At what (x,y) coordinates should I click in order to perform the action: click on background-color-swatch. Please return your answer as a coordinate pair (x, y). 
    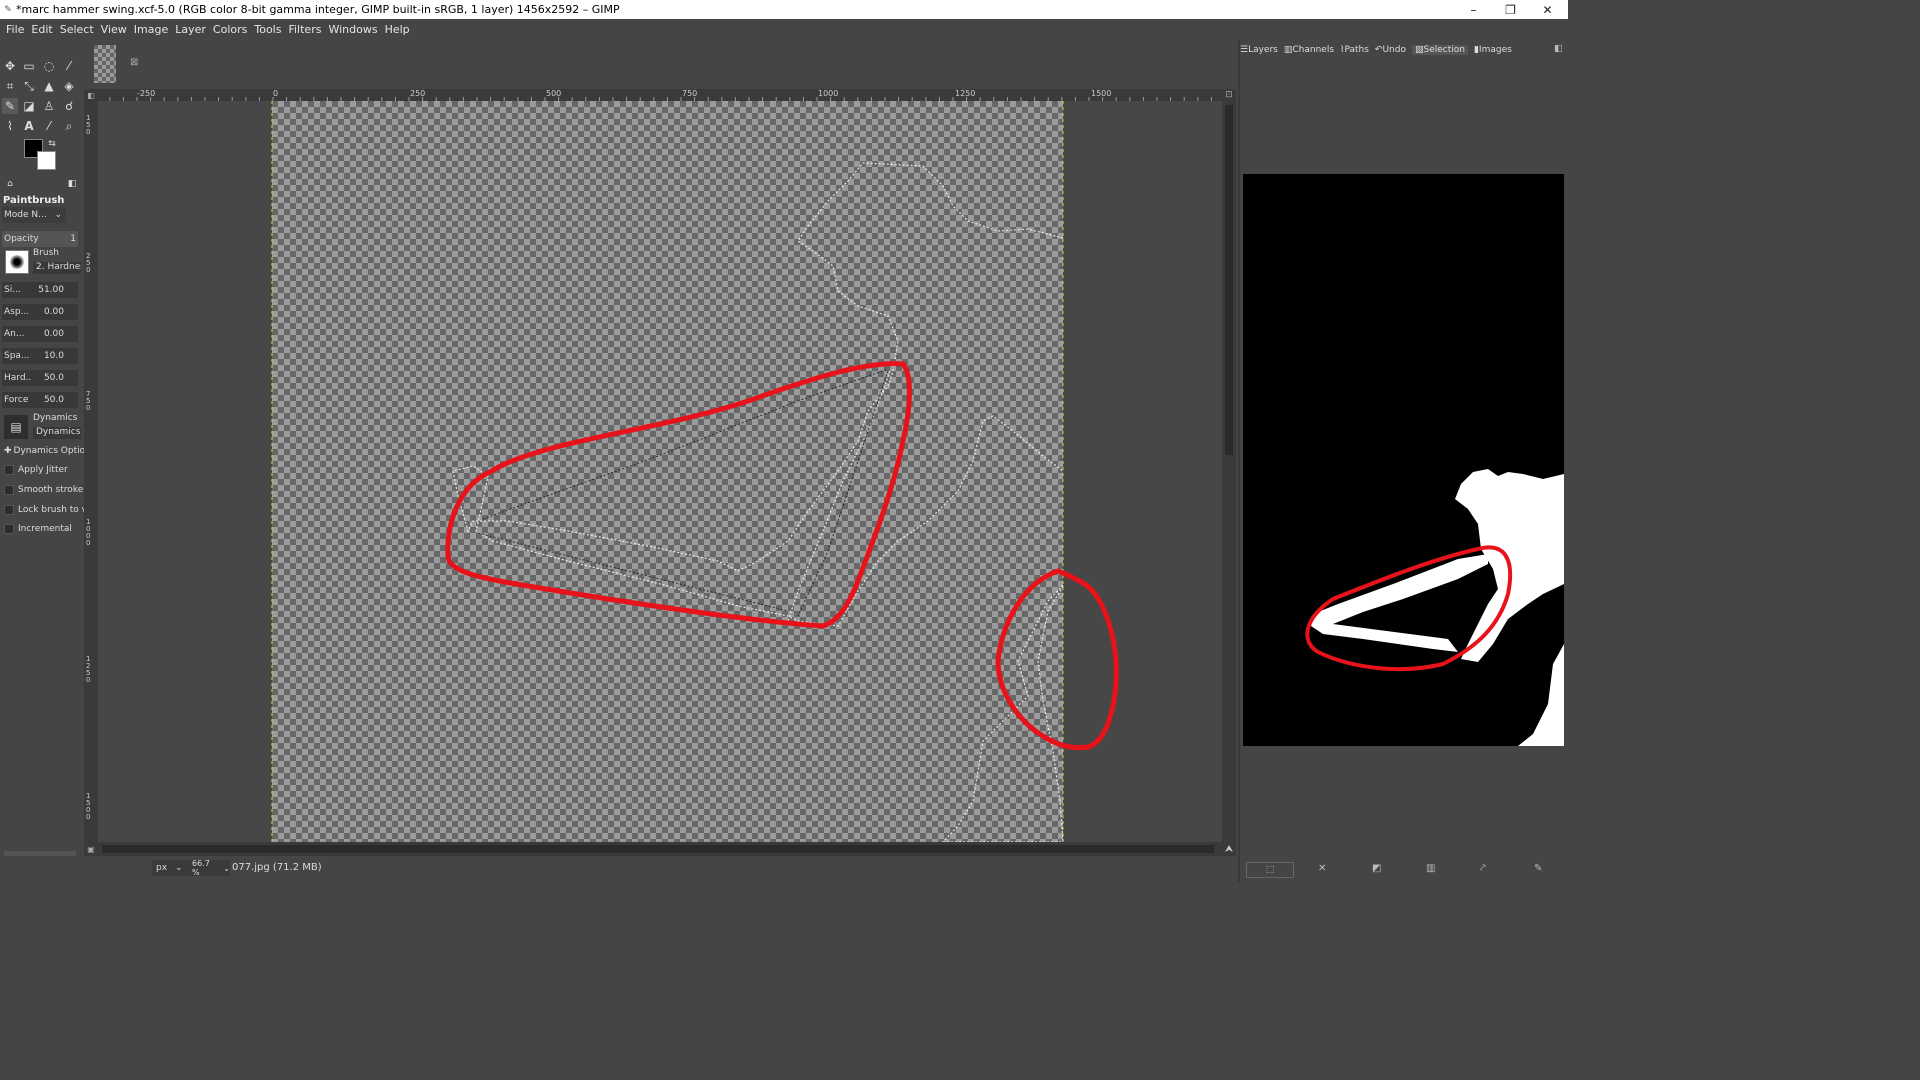
    Looking at the image, I should click on (46, 160).